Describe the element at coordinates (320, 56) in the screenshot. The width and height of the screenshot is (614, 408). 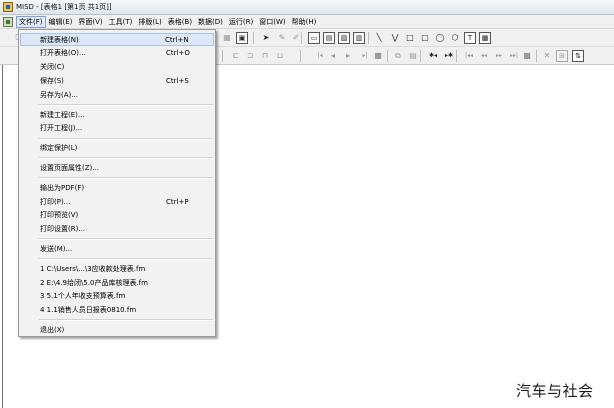
I see `first-record-icon: |◂` at that location.